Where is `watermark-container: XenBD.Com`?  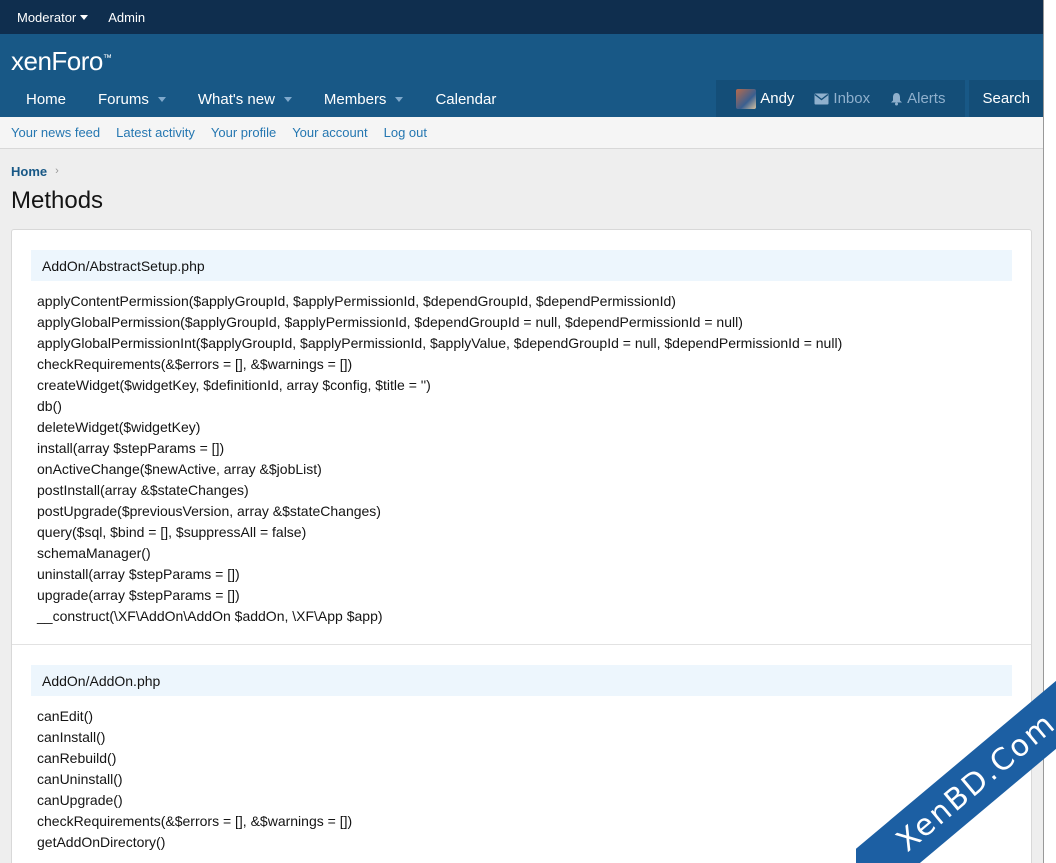 watermark-container: XenBD.Com is located at coordinates (956, 763).